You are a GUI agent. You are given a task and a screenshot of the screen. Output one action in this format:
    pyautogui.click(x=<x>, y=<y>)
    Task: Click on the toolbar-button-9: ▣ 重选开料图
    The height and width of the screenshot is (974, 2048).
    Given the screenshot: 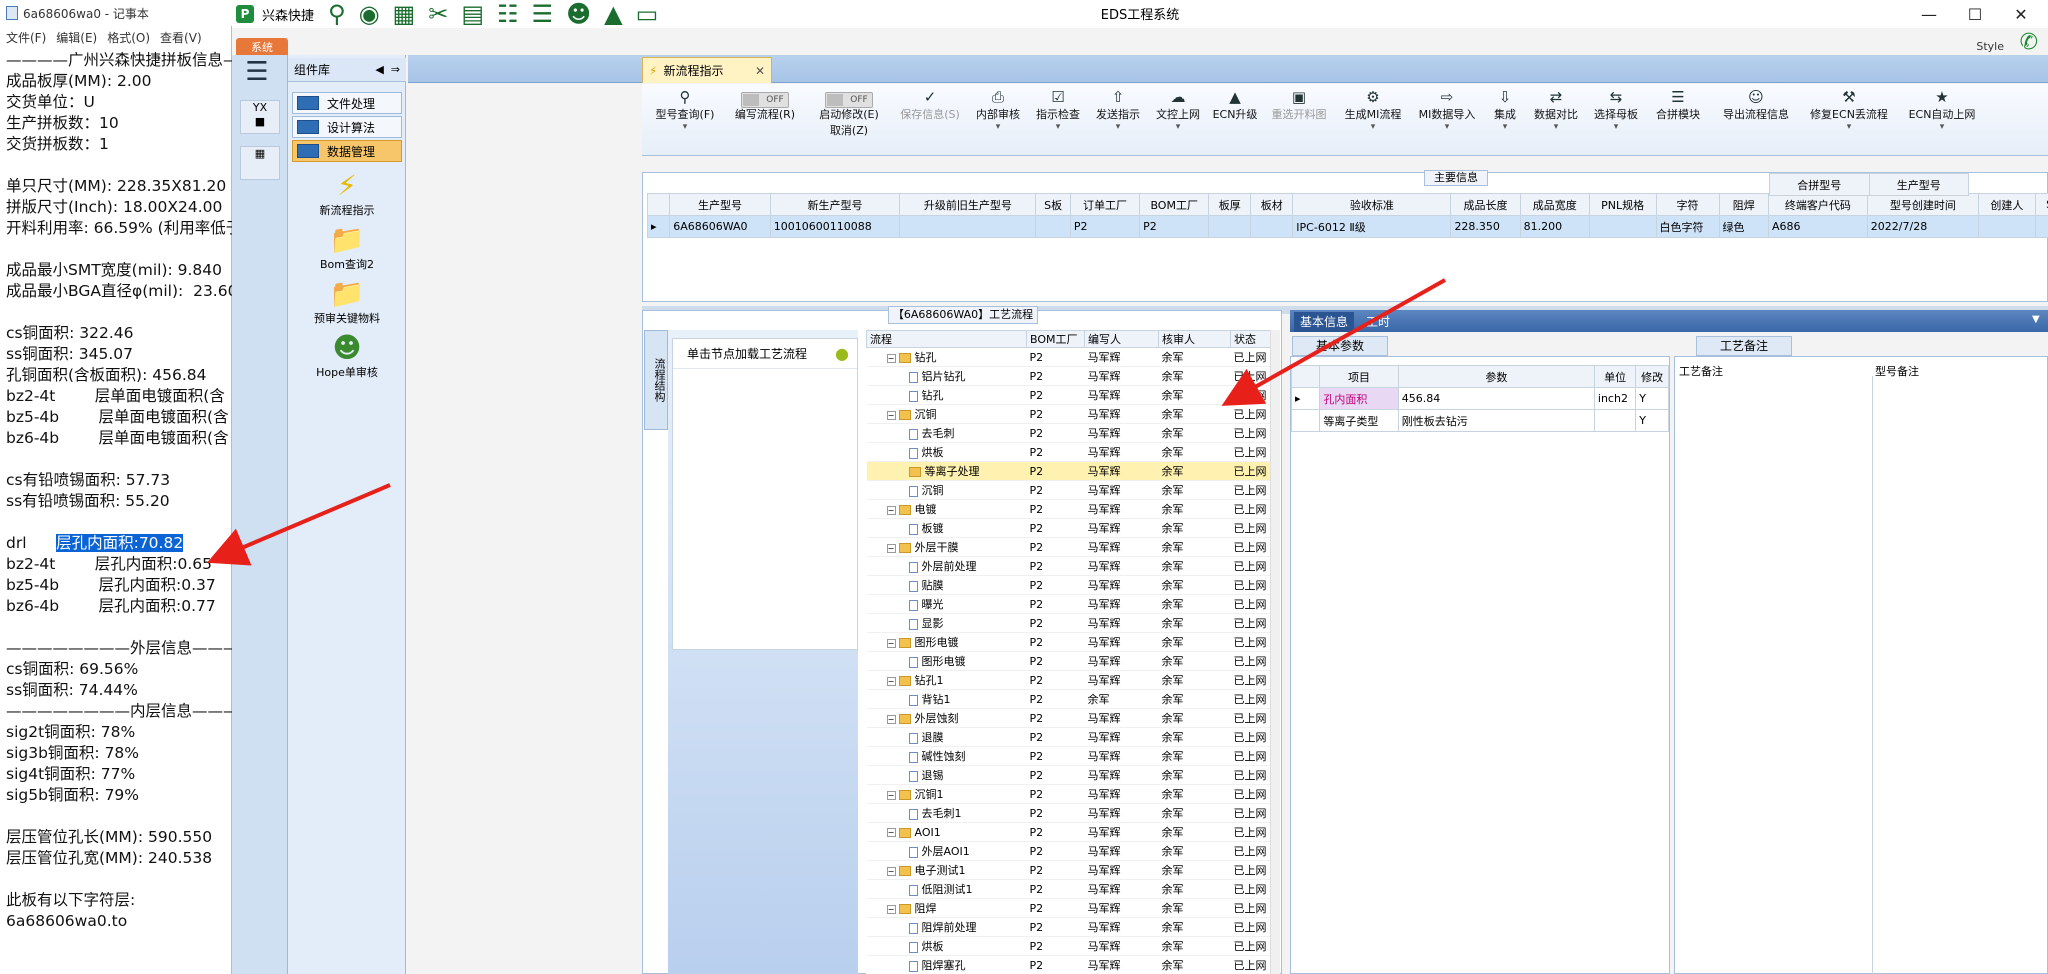 What is the action you would take?
    pyautogui.click(x=1299, y=118)
    